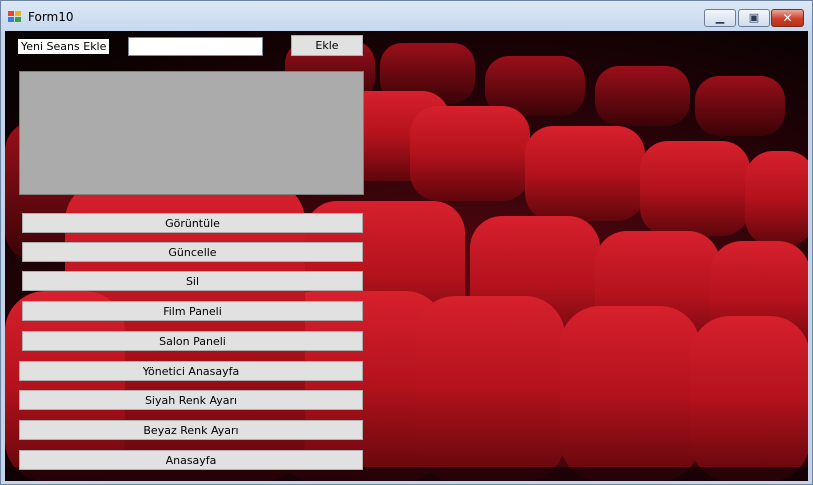 Image resolution: width=813 pixels, height=485 pixels. I want to click on new-session-input, so click(195, 46).